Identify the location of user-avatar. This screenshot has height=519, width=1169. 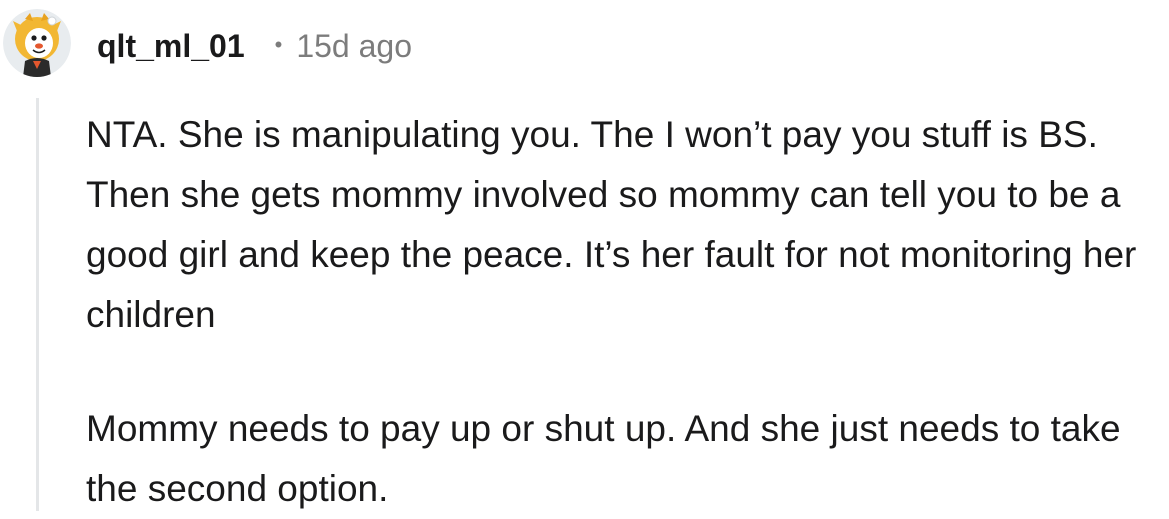
(37, 43).